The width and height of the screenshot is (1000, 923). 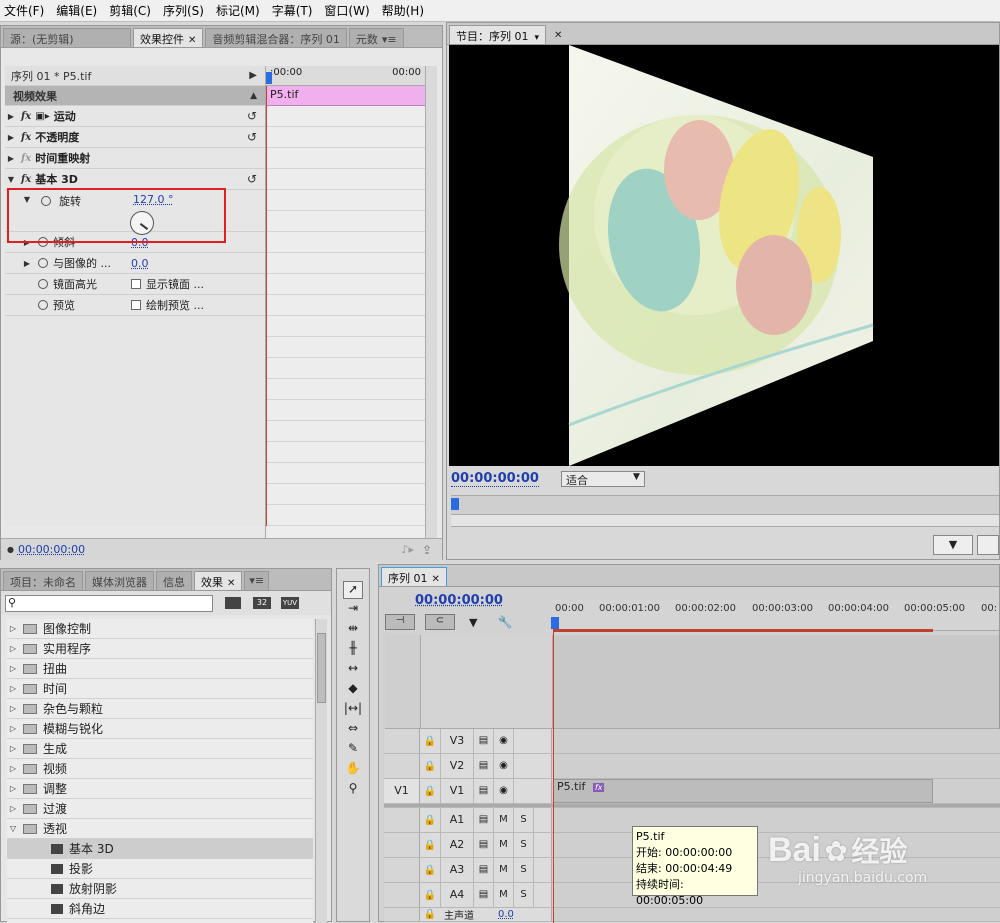 What do you see at coordinates (276, 37) in the screenshot?
I see `tab-audio-mixer: 音频剪辑混合器：序列 01` at bounding box center [276, 37].